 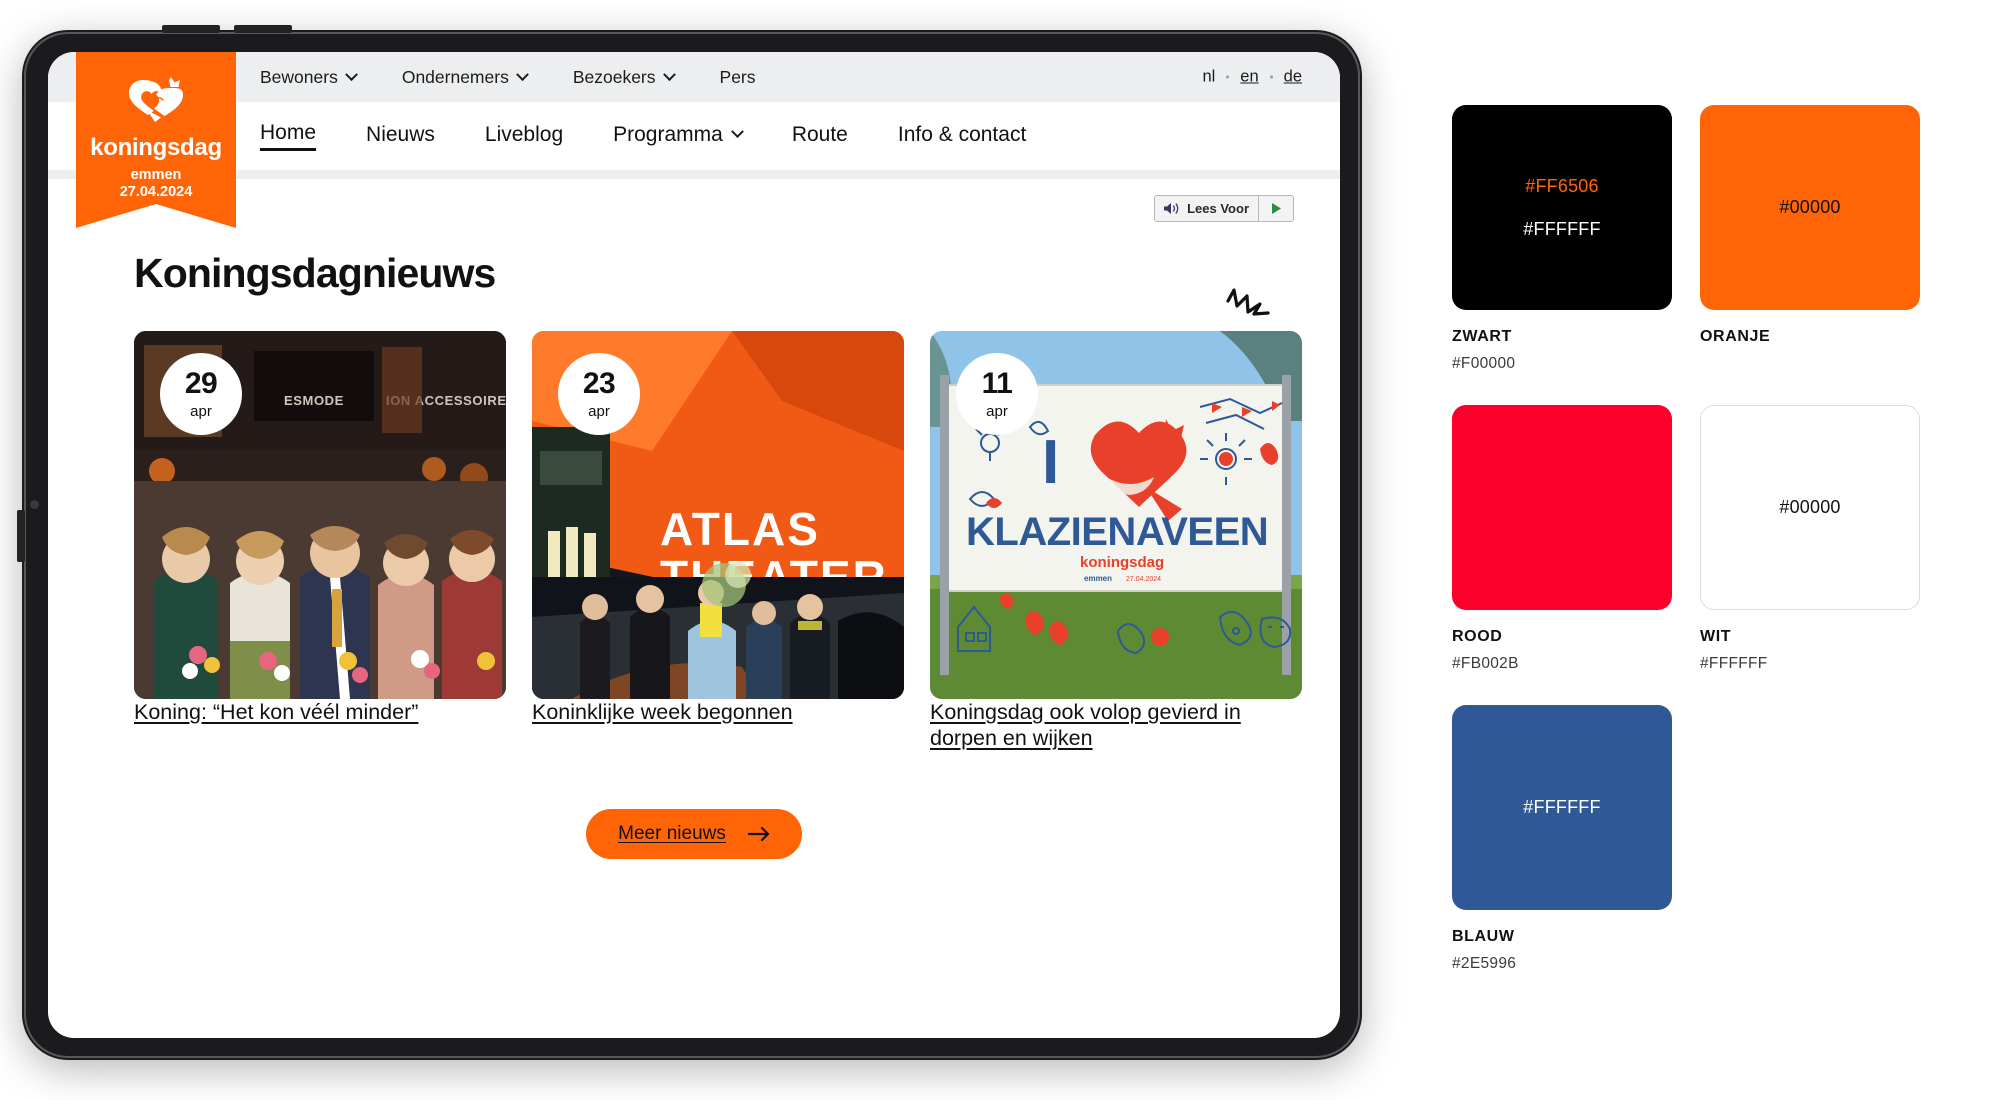 I want to click on readspeaker-widget: Lees Voor, so click(x=1224, y=208).